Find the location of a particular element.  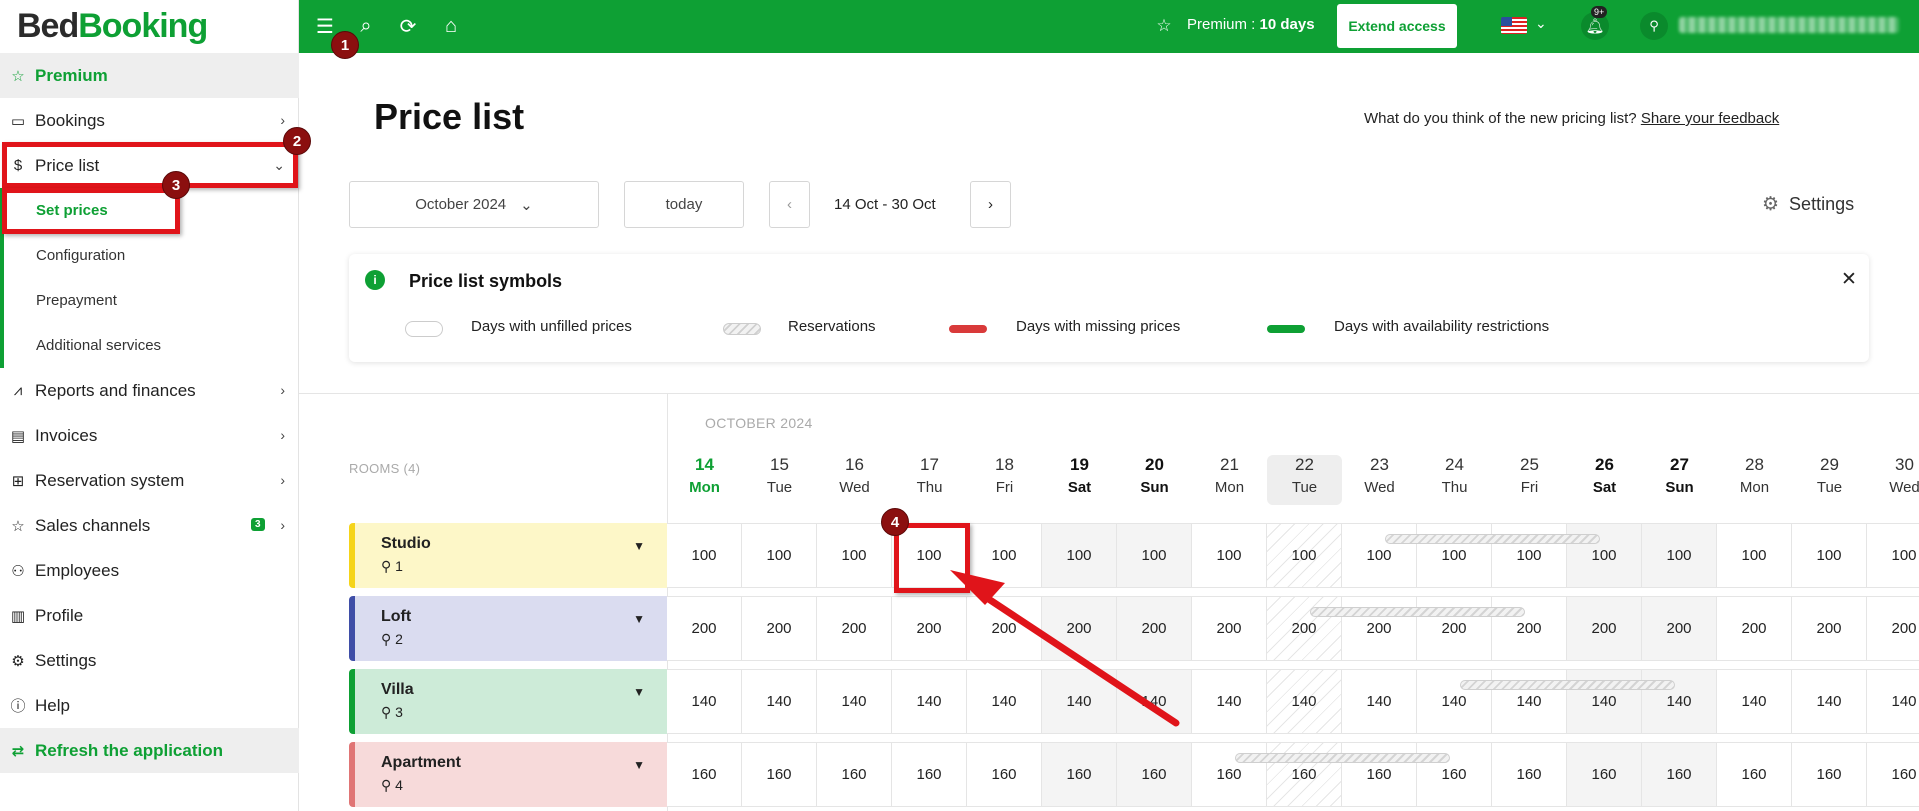

room-card: Studio ⚲ 1 ▼ is located at coordinates (508, 555).